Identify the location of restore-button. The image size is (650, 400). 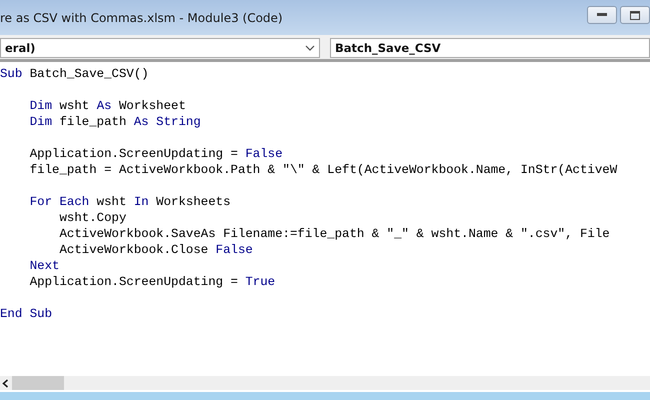
(635, 15).